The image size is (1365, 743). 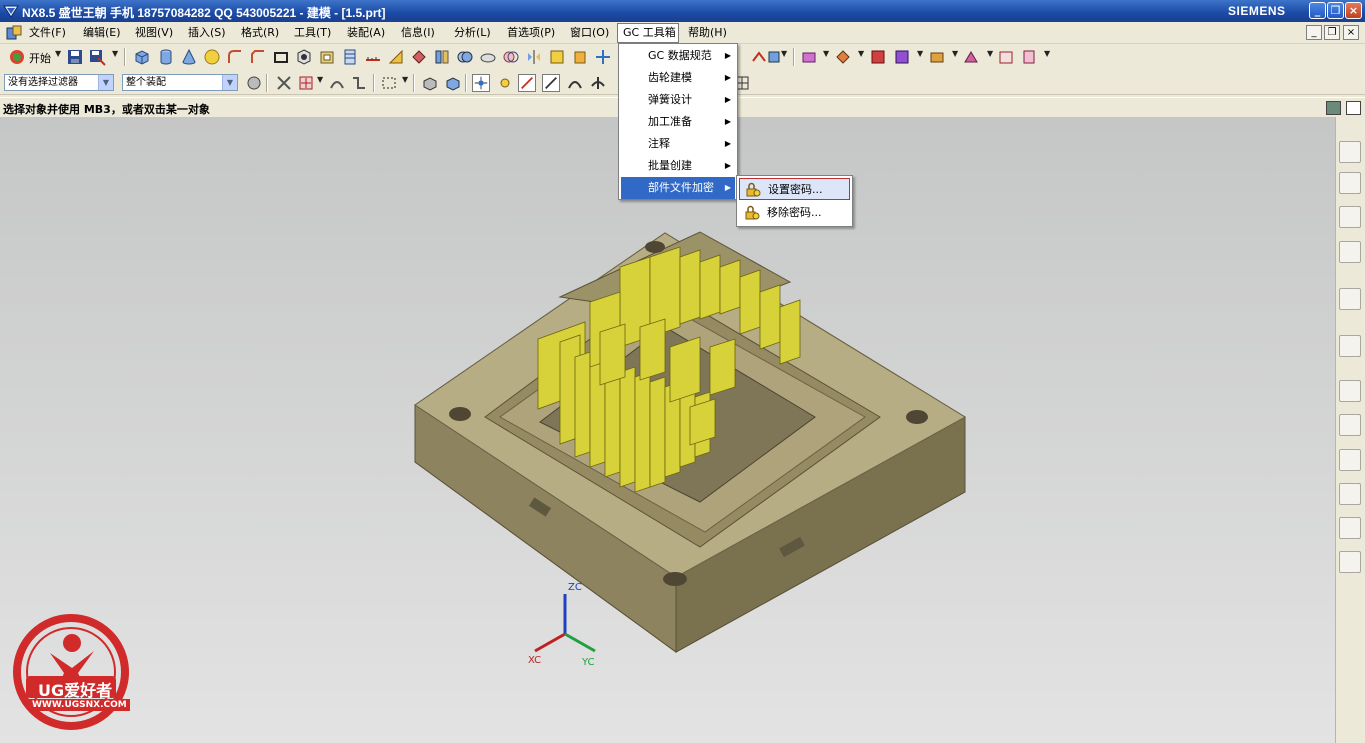 I want to click on more-dropdown-icon: ▼, so click(x=784, y=53).